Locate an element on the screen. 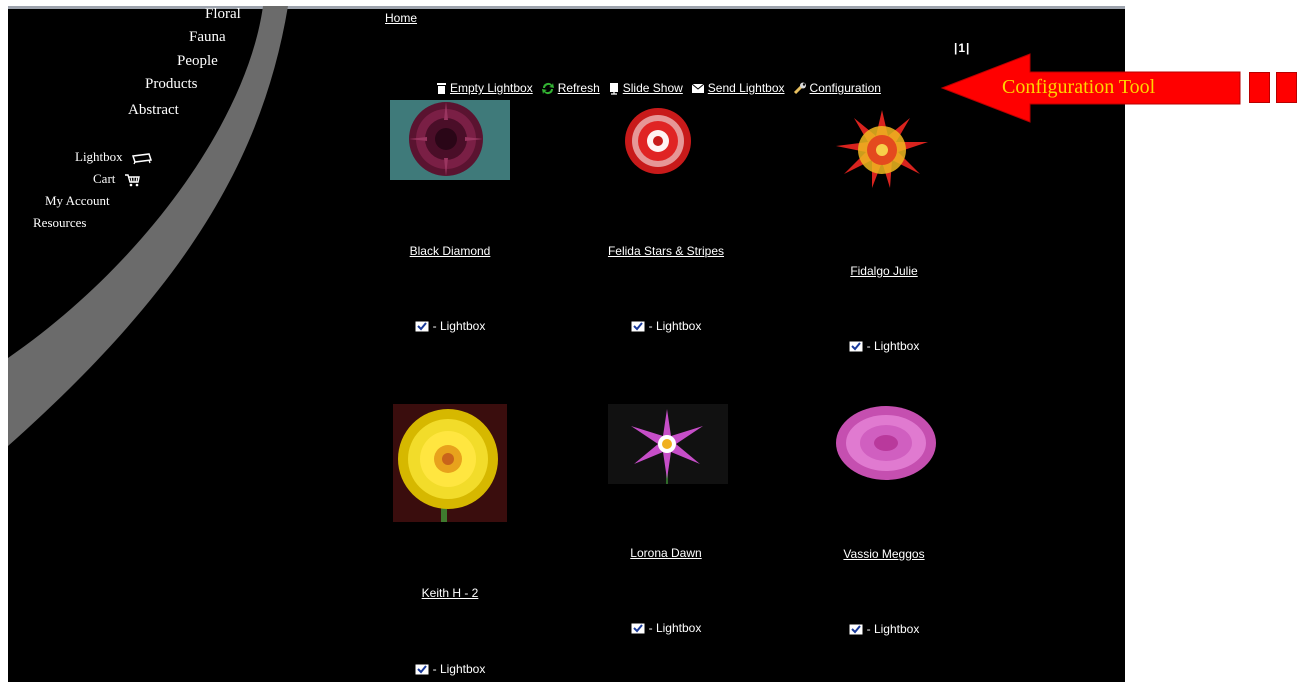 This screenshot has width=1300, height=682. nav-lightbox: Lightbox is located at coordinates (114, 157).